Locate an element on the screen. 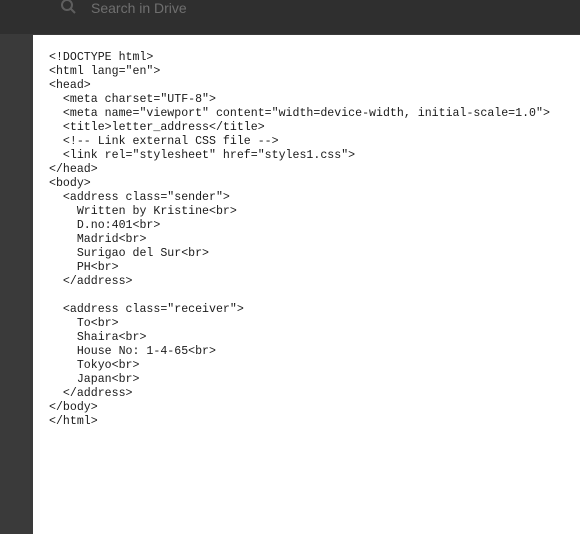 The width and height of the screenshot is (580, 534). code-line: To<br> is located at coordinates (84, 323).